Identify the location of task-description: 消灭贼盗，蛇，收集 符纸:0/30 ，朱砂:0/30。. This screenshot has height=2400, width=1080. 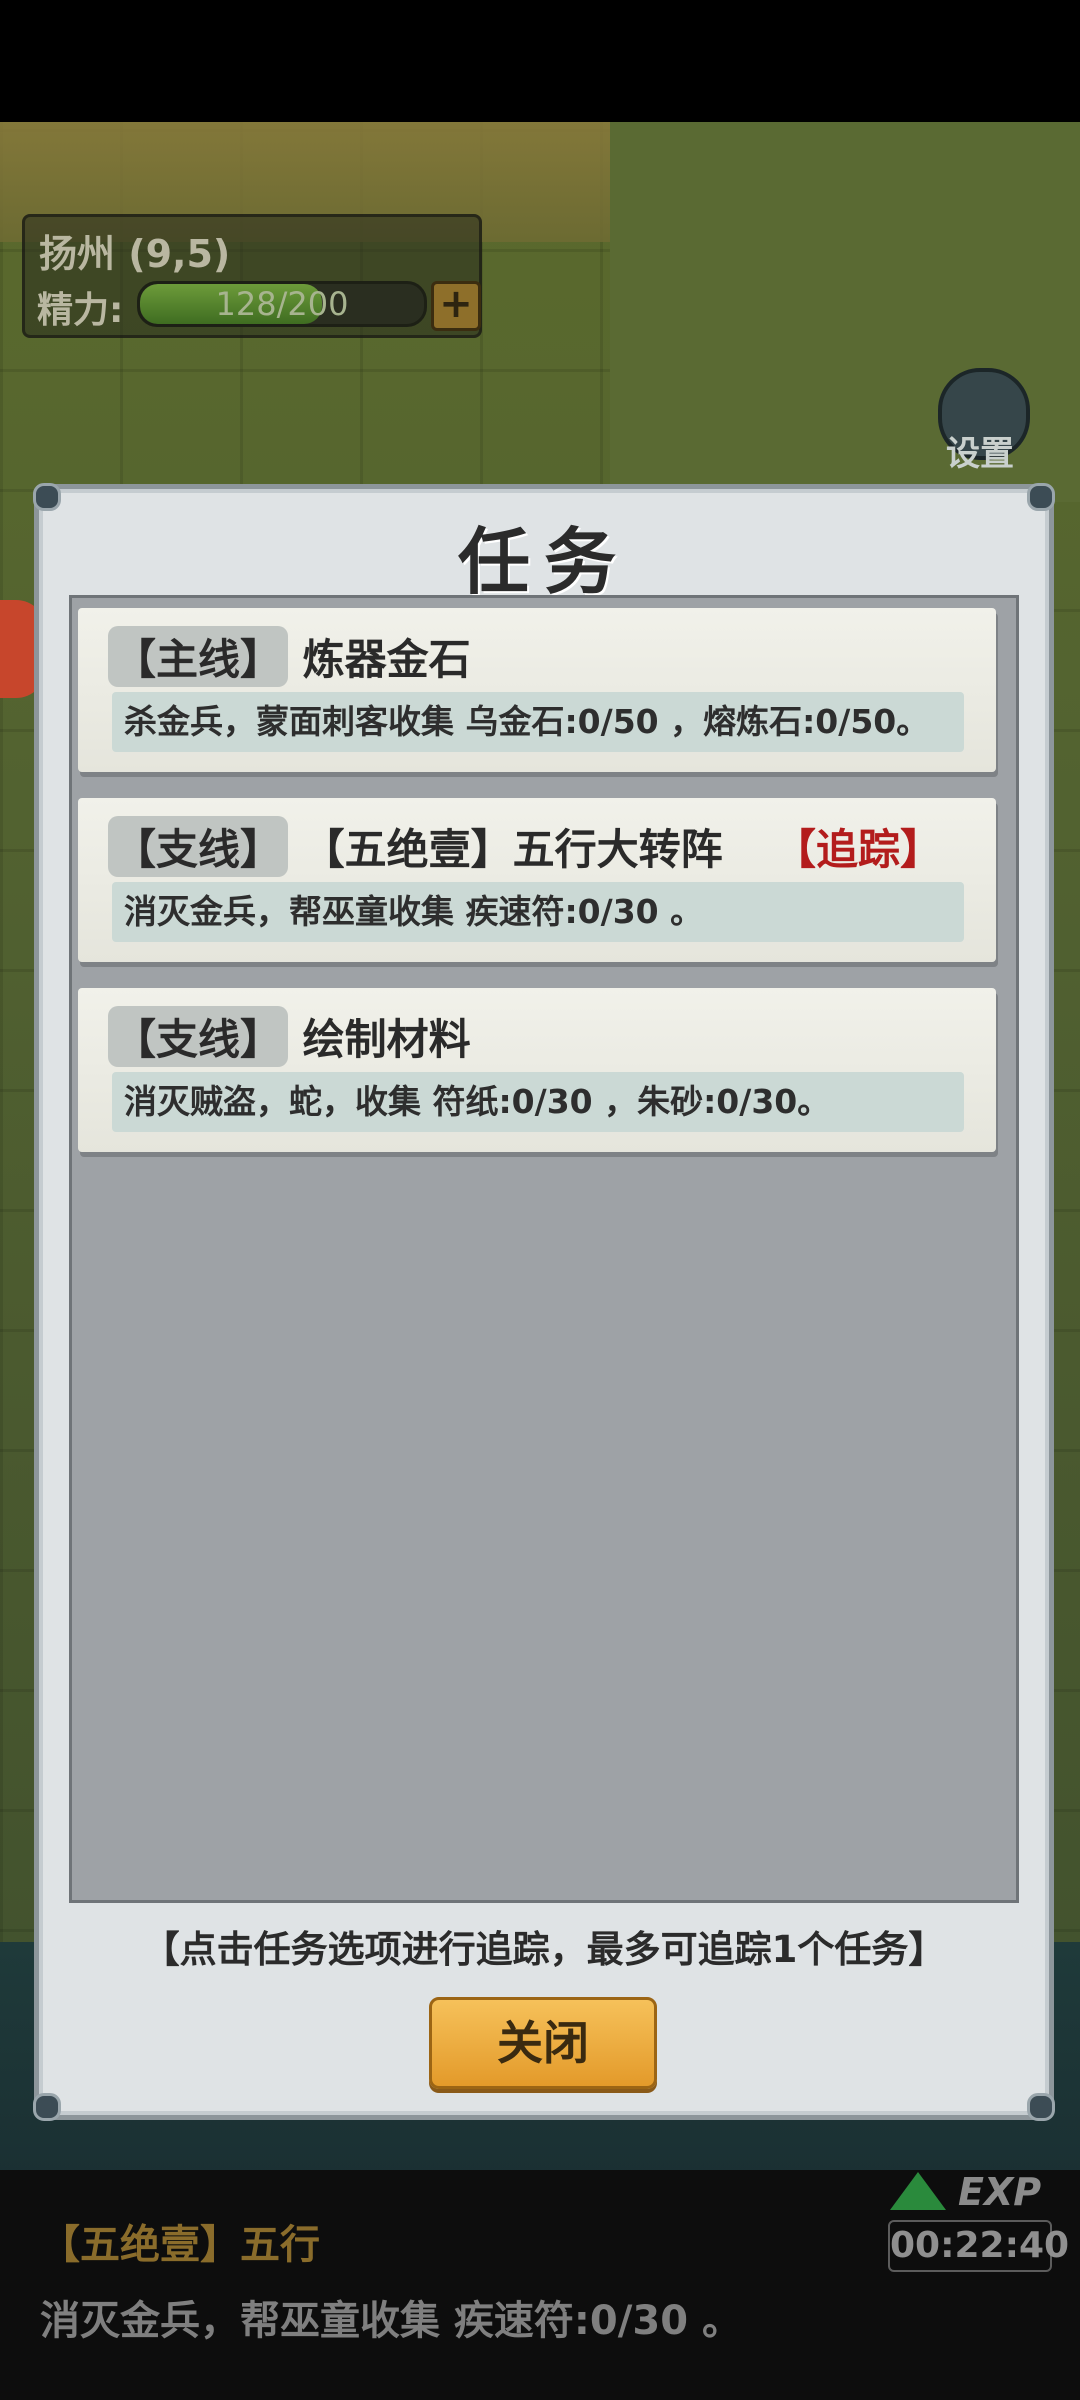
(538, 1102).